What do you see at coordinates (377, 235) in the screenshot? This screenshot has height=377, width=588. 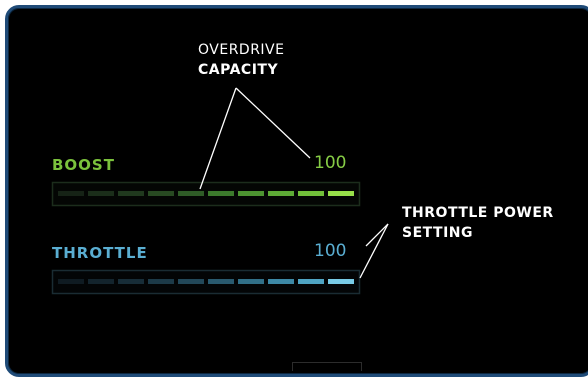 I see `throttle-callout-line-upper` at bounding box center [377, 235].